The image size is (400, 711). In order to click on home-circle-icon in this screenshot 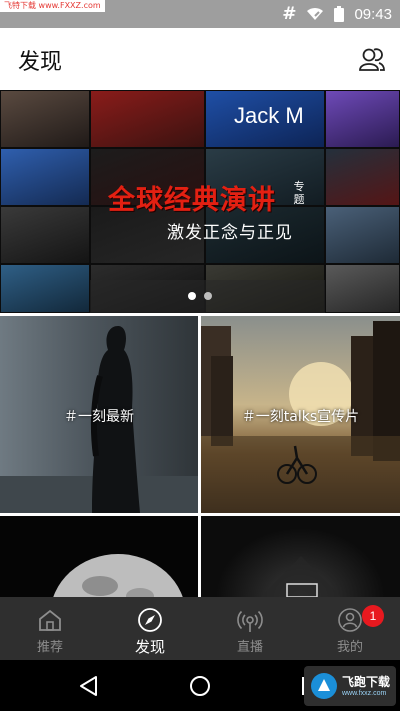, I will do `click(200, 686)`.